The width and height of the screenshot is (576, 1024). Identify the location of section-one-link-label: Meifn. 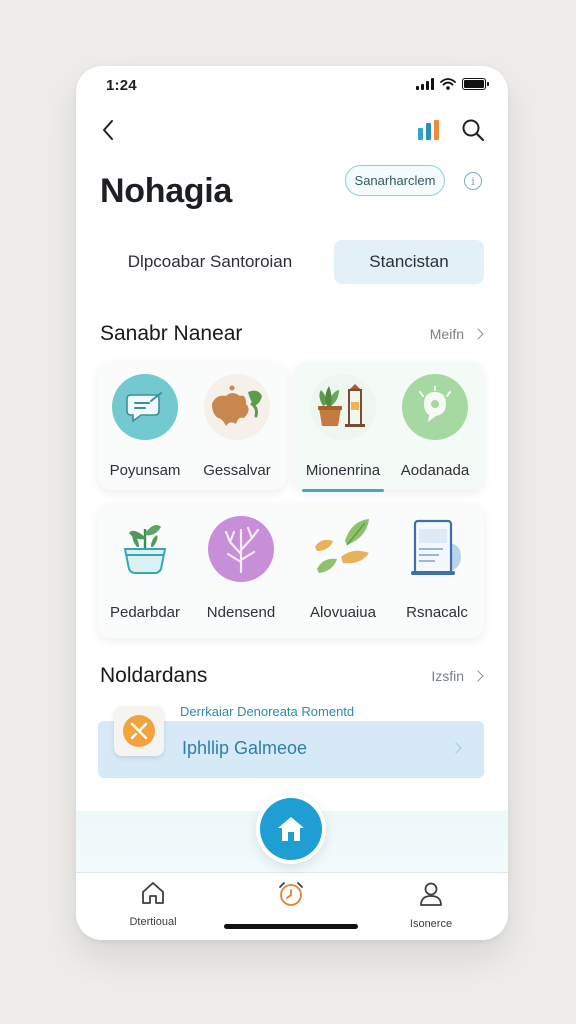
(446, 334).